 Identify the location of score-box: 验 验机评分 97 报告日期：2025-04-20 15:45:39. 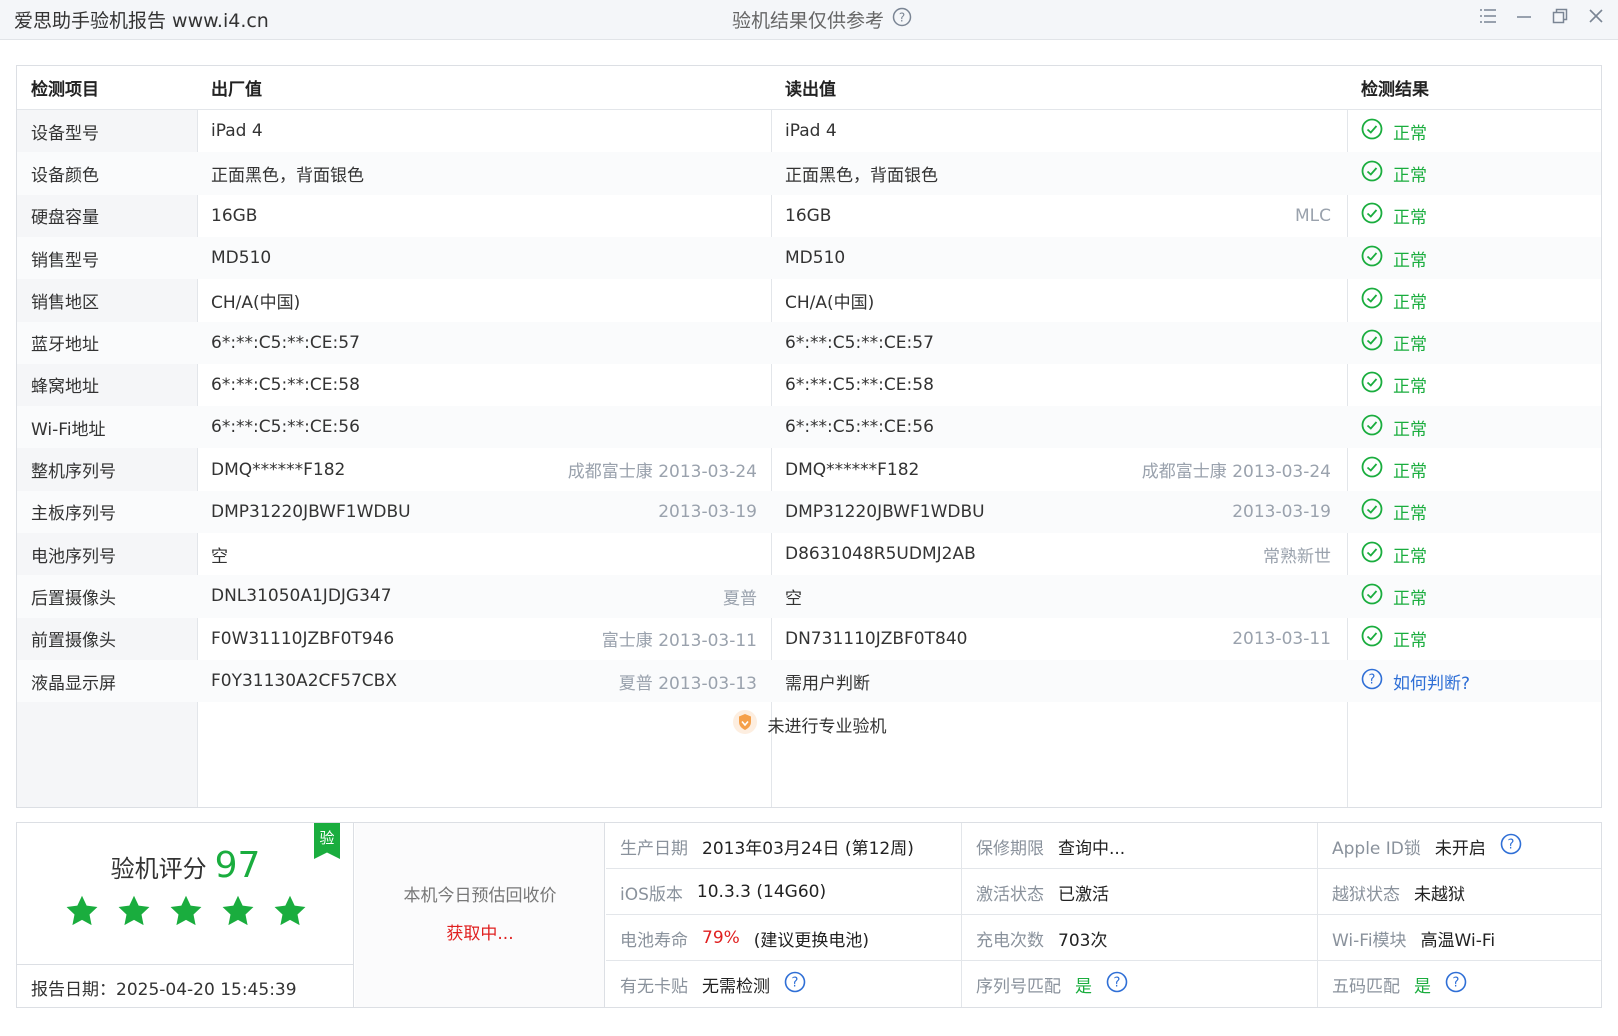
(185, 915).